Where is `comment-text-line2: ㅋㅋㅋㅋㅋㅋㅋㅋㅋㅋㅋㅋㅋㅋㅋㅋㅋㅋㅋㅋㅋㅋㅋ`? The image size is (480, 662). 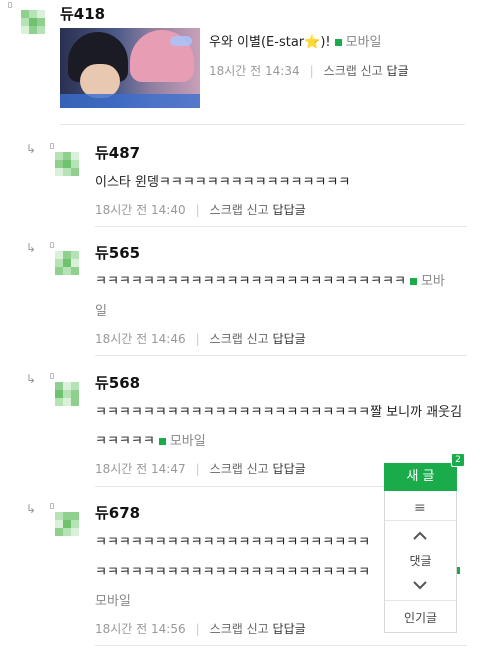 comment-text-line2: ㅋㅋㅋㅋㅋㅋㅋㅋㅋㅋㅋㅋㅋㅋㅋㅋㅋㅋㅋㅋㅋㅋㅋ is located at coordinates (233, 572).